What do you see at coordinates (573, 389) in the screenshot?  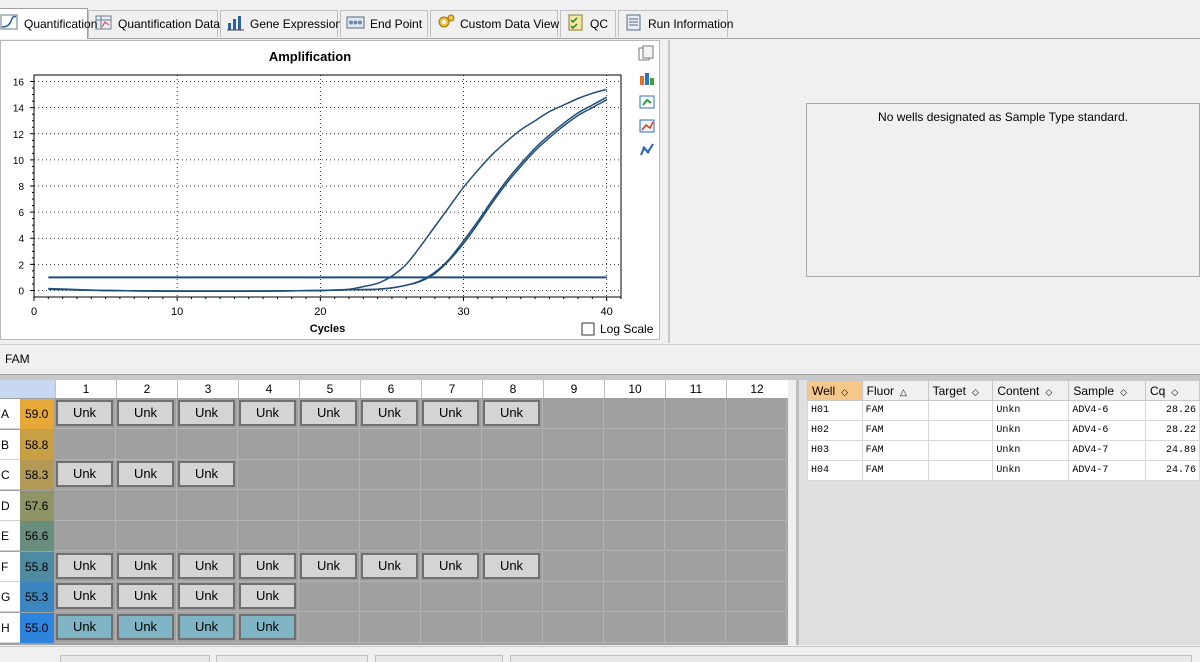 I see `plate-column-header: 9` at bounding box center [573, 389].